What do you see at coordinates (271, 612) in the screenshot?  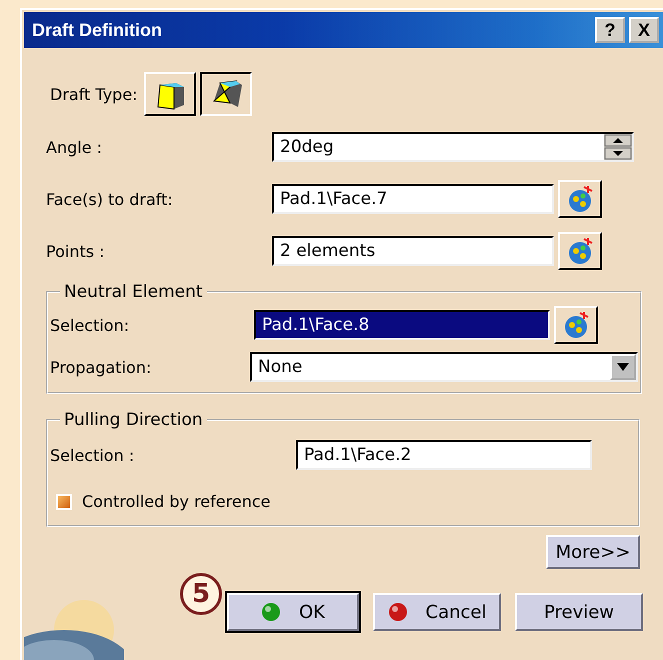 I see `status-light-icon` at bounding box center [271, 612].